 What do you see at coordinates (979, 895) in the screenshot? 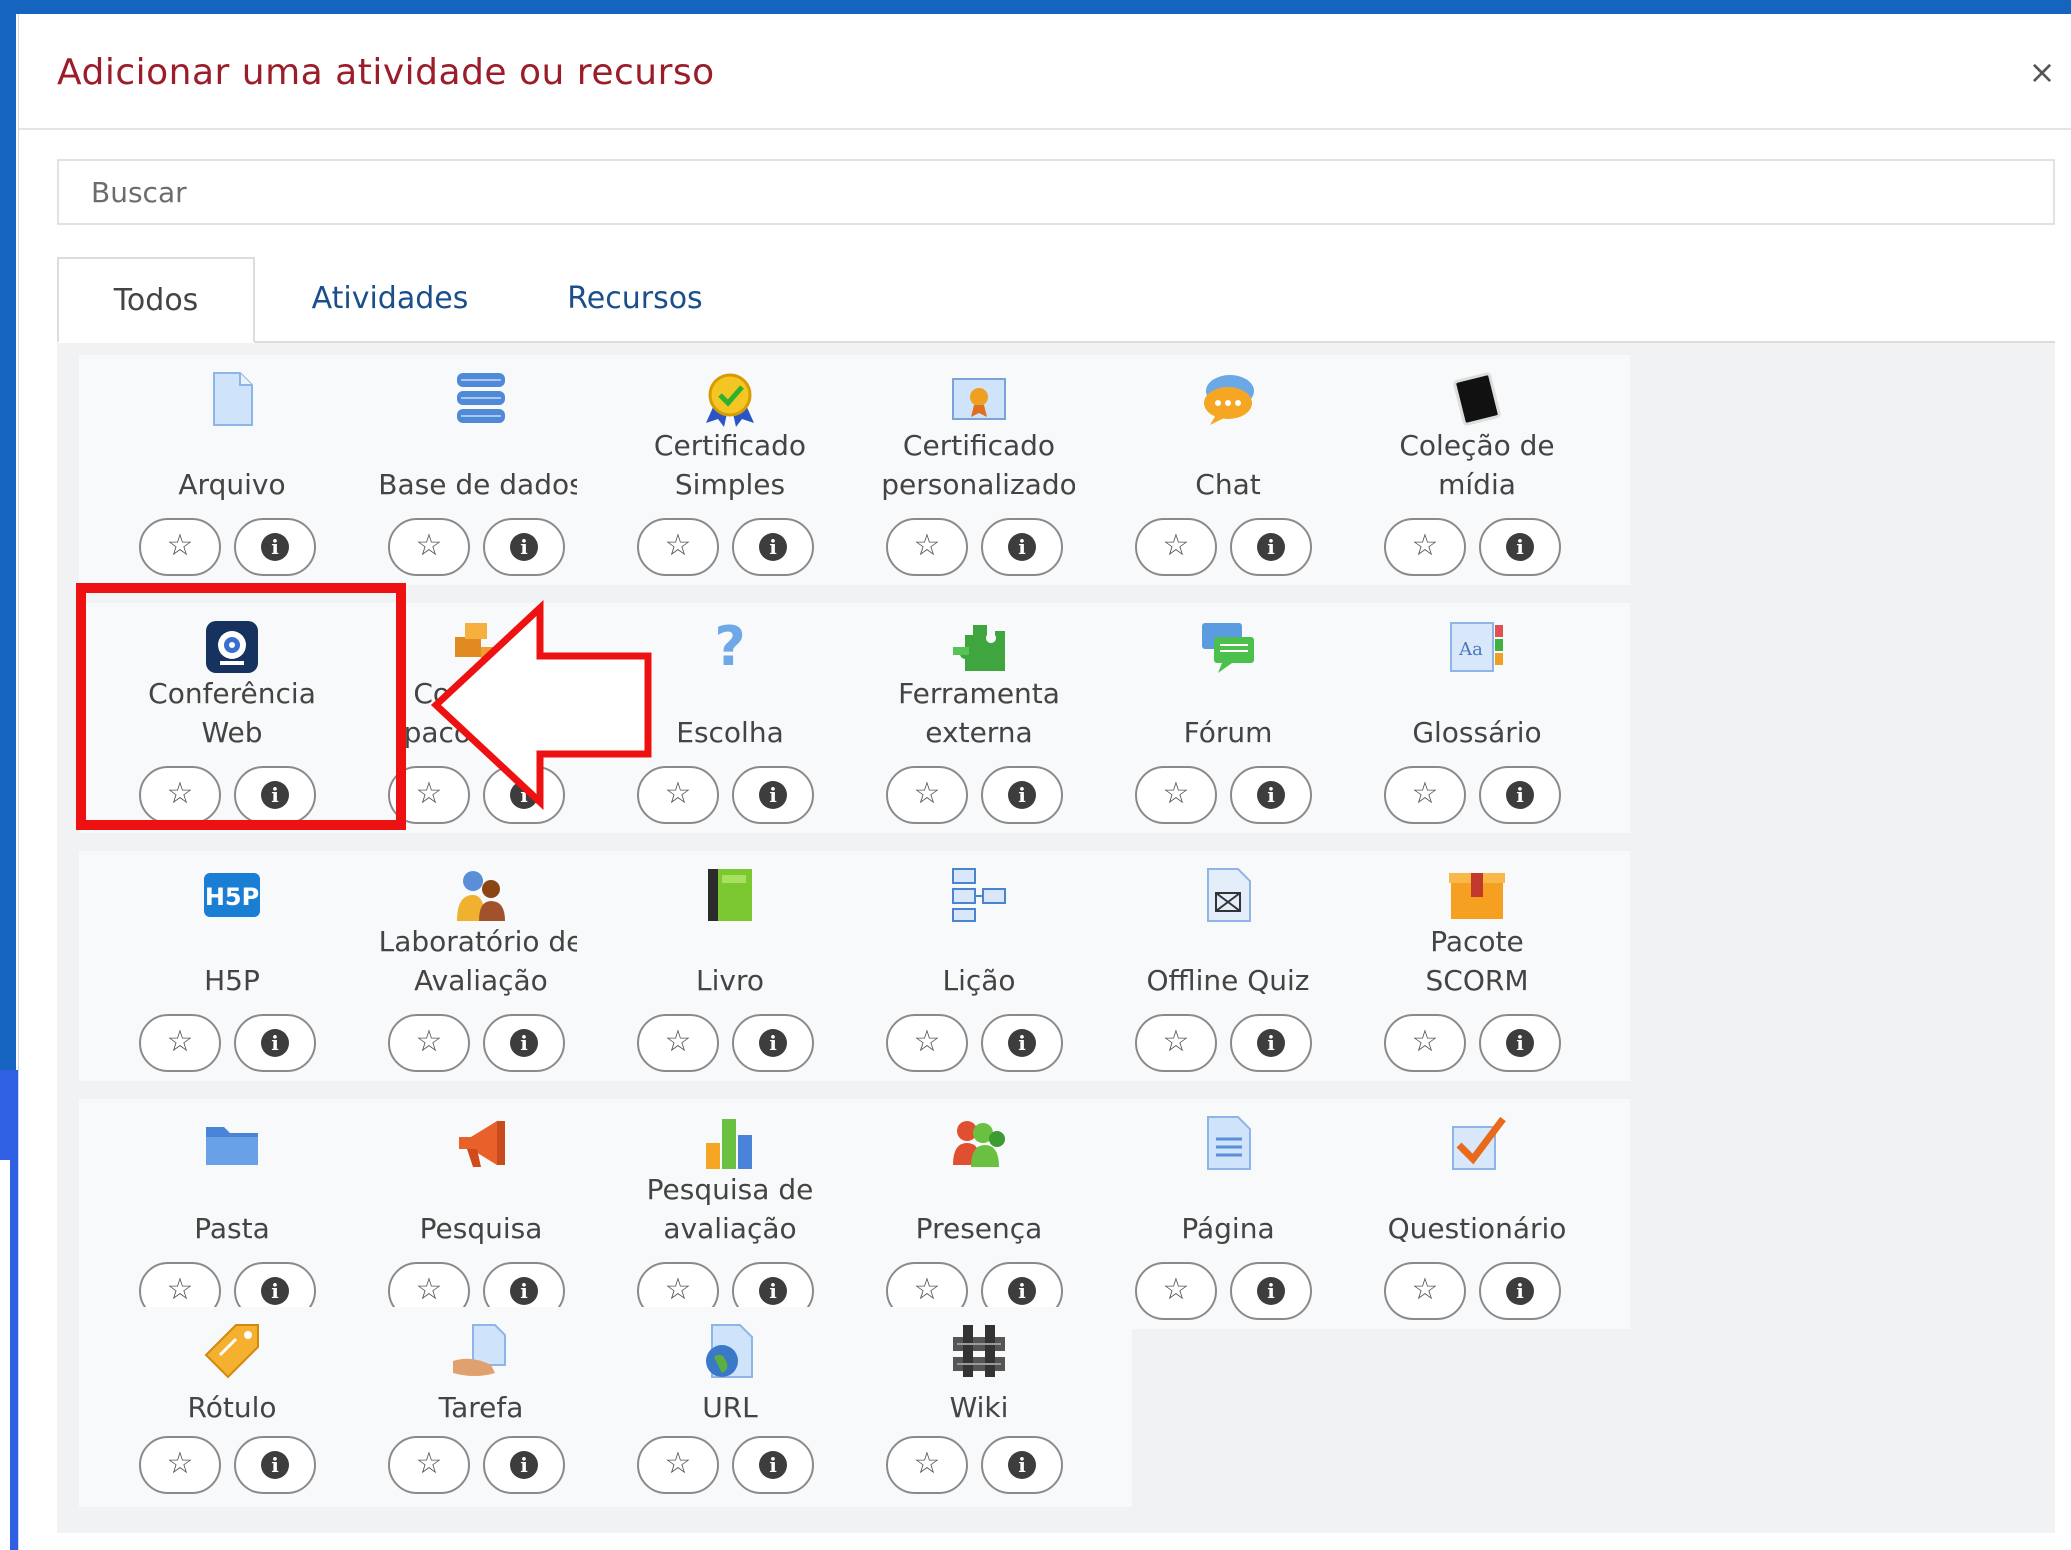
I see `lesson-flow-icon` at bounding box center [979, 895].